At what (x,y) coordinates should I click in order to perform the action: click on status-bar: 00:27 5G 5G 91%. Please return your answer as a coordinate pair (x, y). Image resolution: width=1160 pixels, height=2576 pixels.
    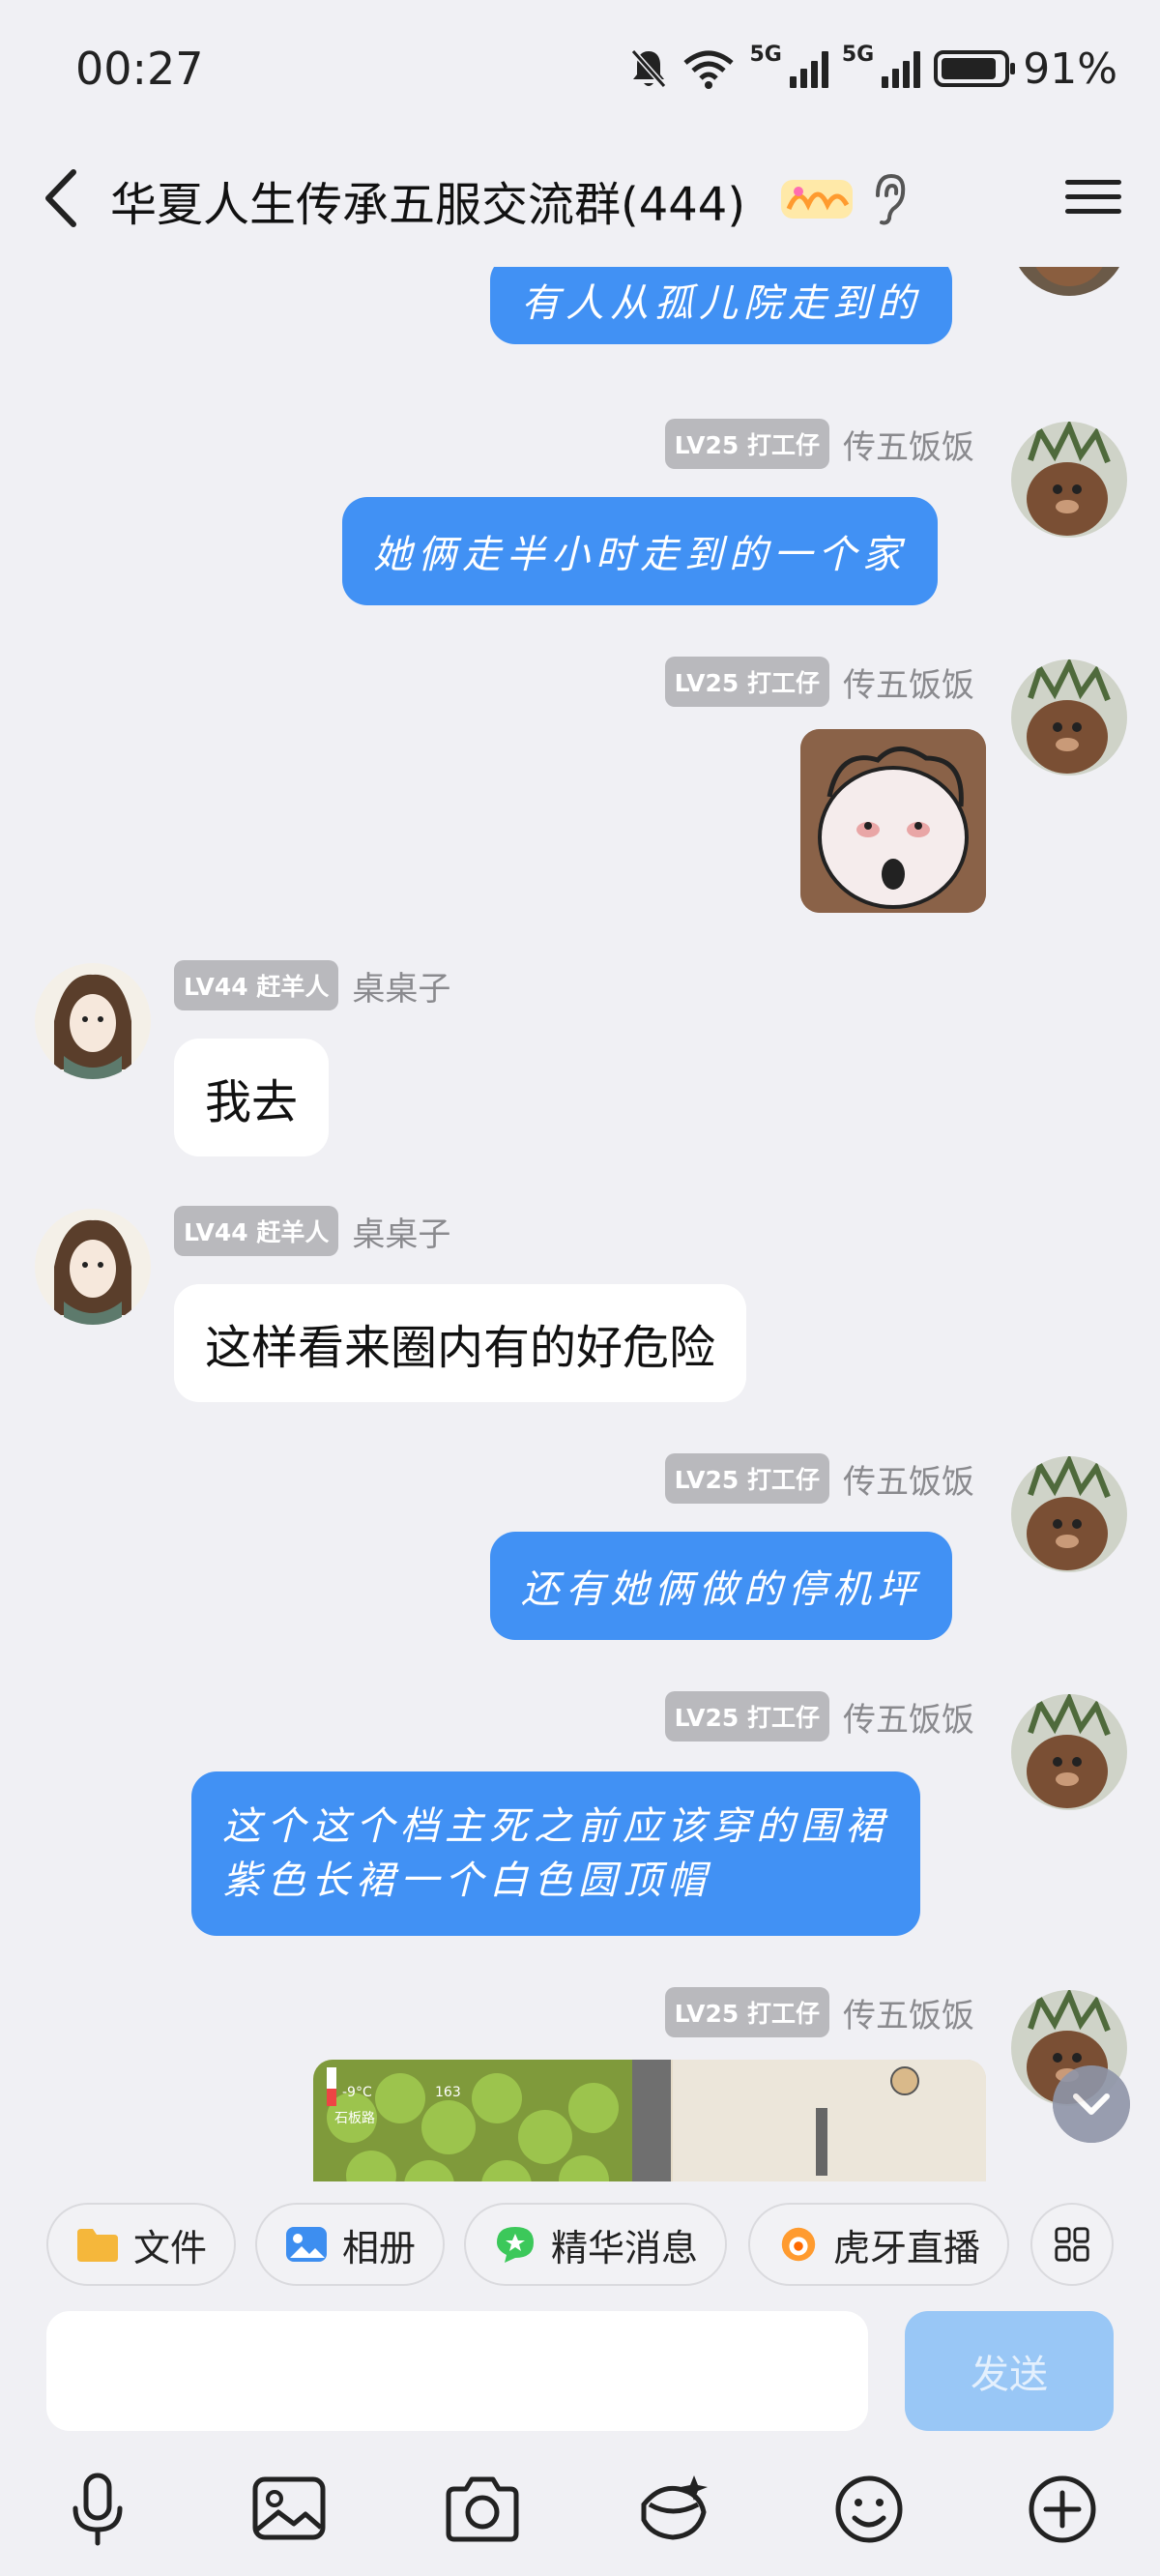
    Looking at the image, I should click on (580, 67).